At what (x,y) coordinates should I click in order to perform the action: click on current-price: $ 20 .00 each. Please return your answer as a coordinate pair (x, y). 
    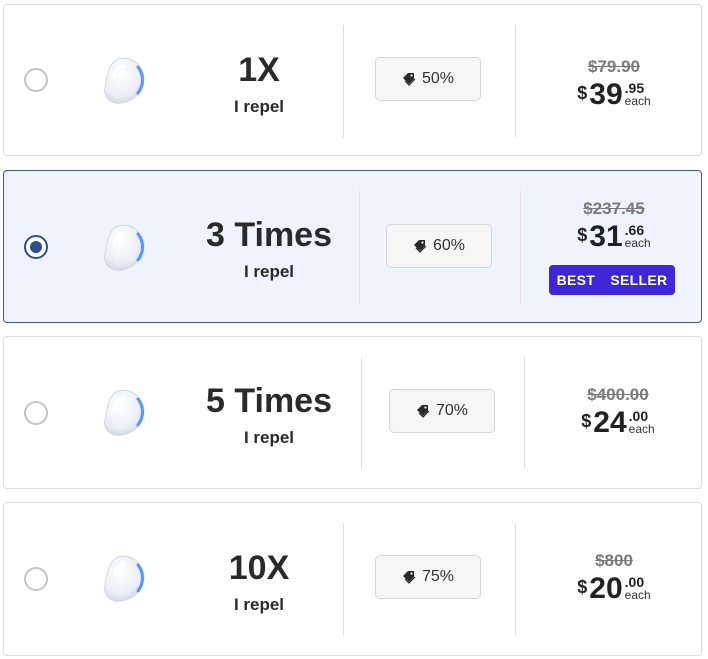
    Looking at the image, I should click on (614, 589).